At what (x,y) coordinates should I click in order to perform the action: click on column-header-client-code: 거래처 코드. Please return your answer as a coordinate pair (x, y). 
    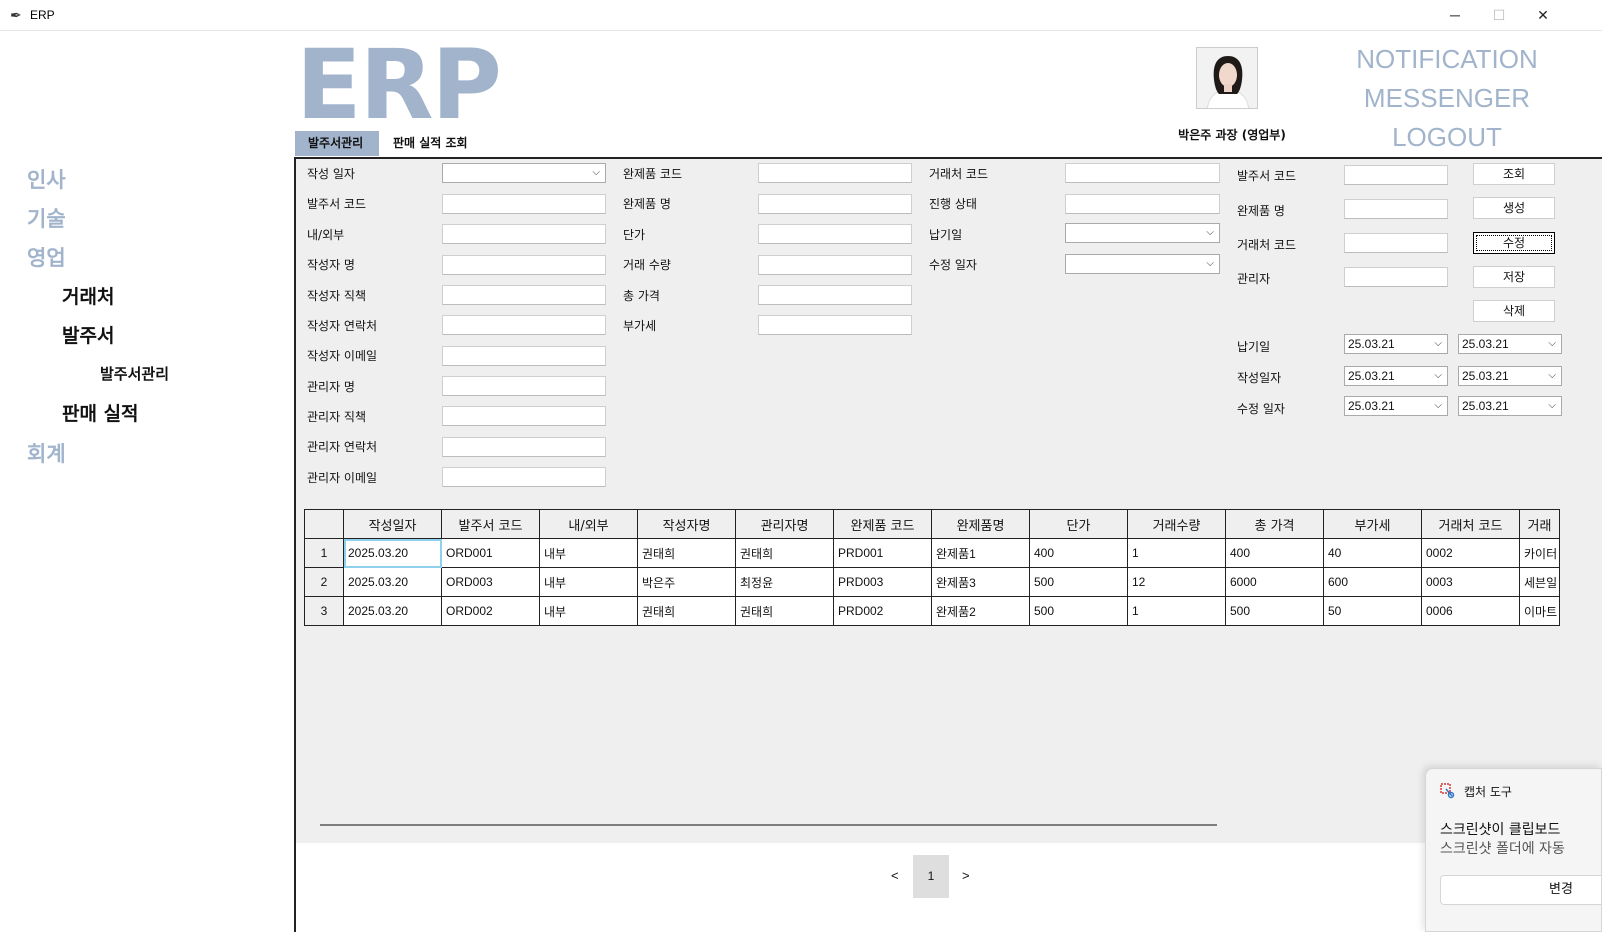
    Looking at the image, I should click on (1470, 524).